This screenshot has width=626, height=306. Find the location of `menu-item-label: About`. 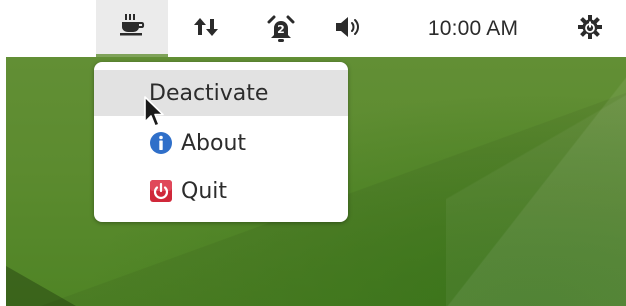

menu-item-label: About is located at coordinates (214, 143).